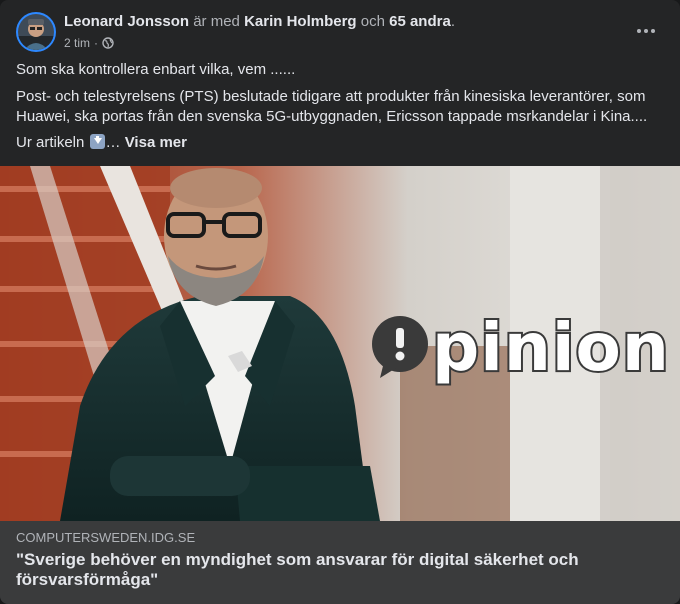 This screenshot has width=680, height=604. I want to click on post-timestamp-line: 2 tim ·, so click(259, 43).